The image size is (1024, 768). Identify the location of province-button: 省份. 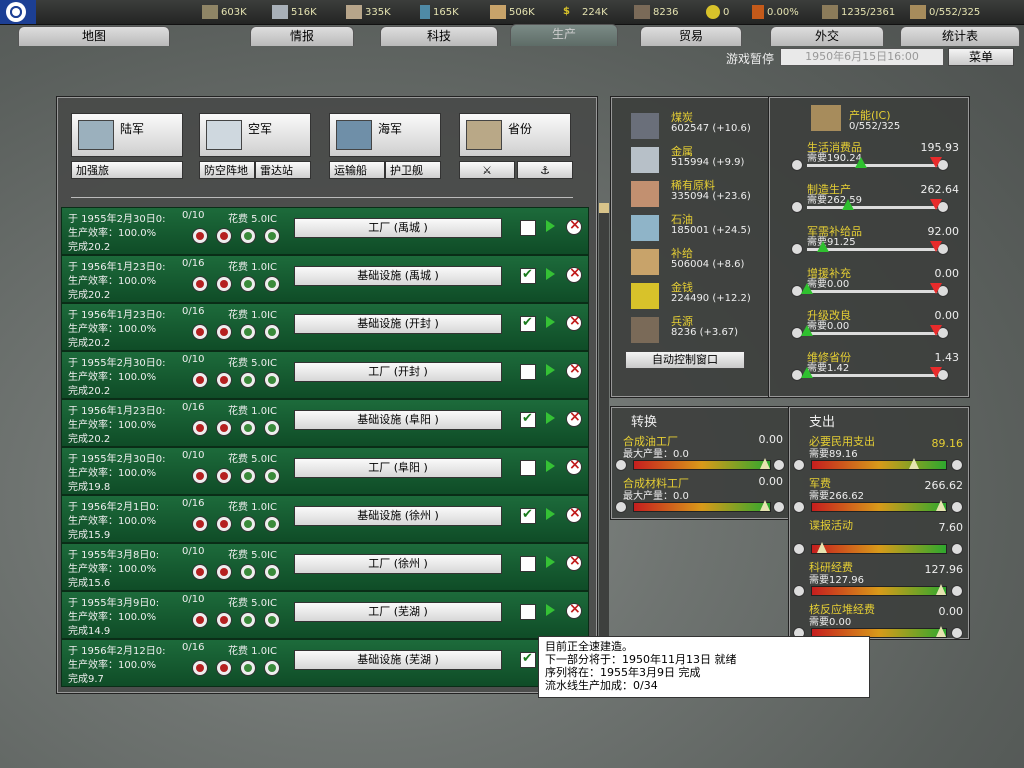
(515, 135).